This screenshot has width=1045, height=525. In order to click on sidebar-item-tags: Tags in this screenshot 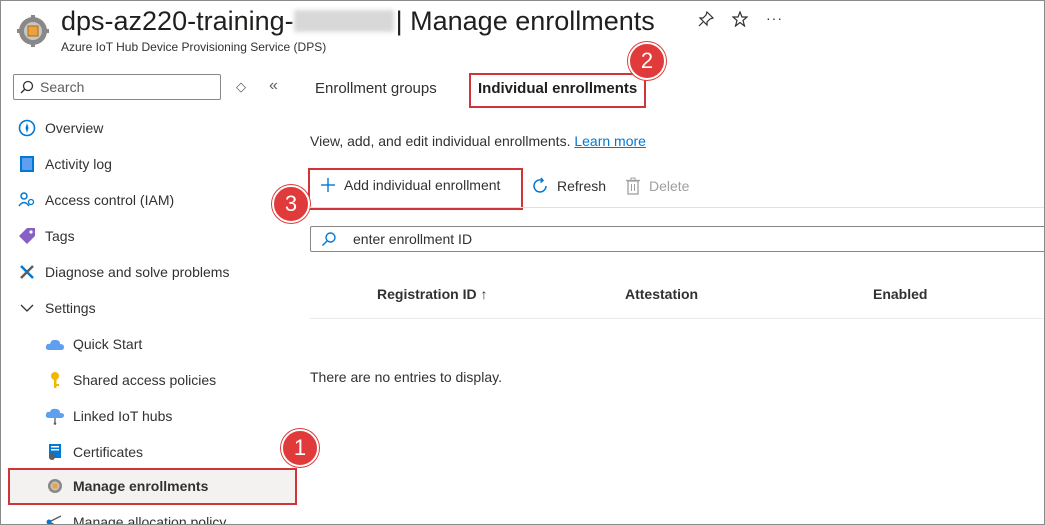, I will do `click(46, 236)`.